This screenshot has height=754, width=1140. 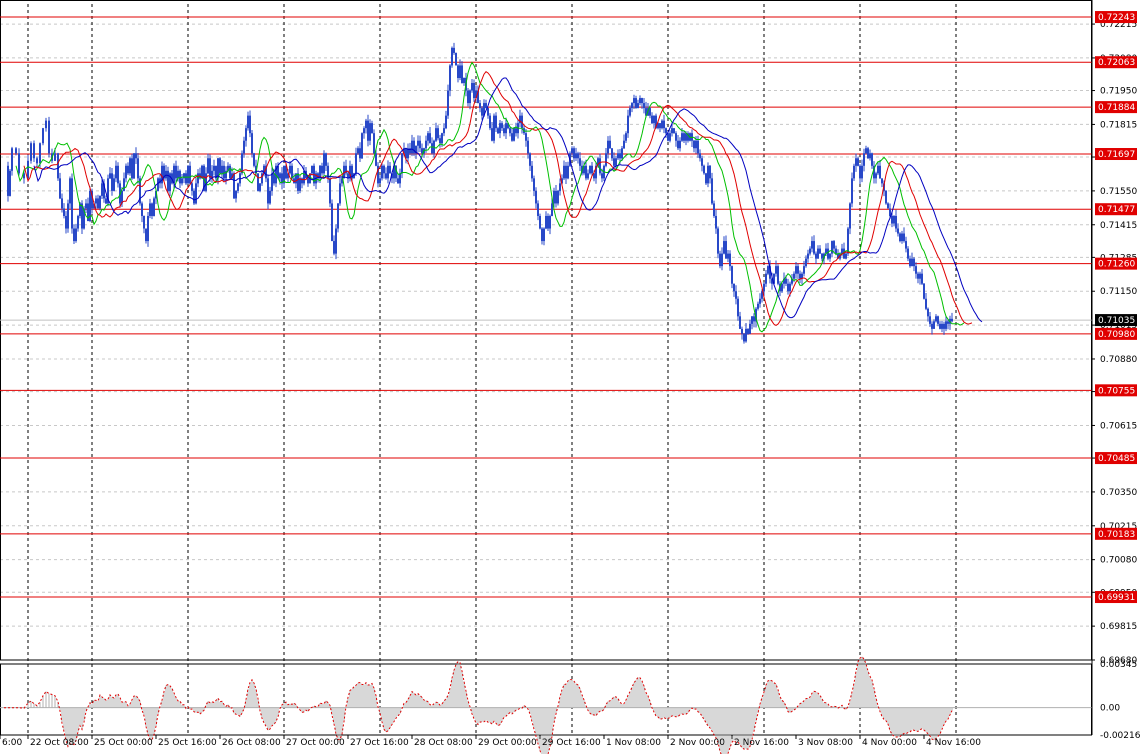 I want to click on level-label-6: 0.70980, so click(x=1116, y=335).